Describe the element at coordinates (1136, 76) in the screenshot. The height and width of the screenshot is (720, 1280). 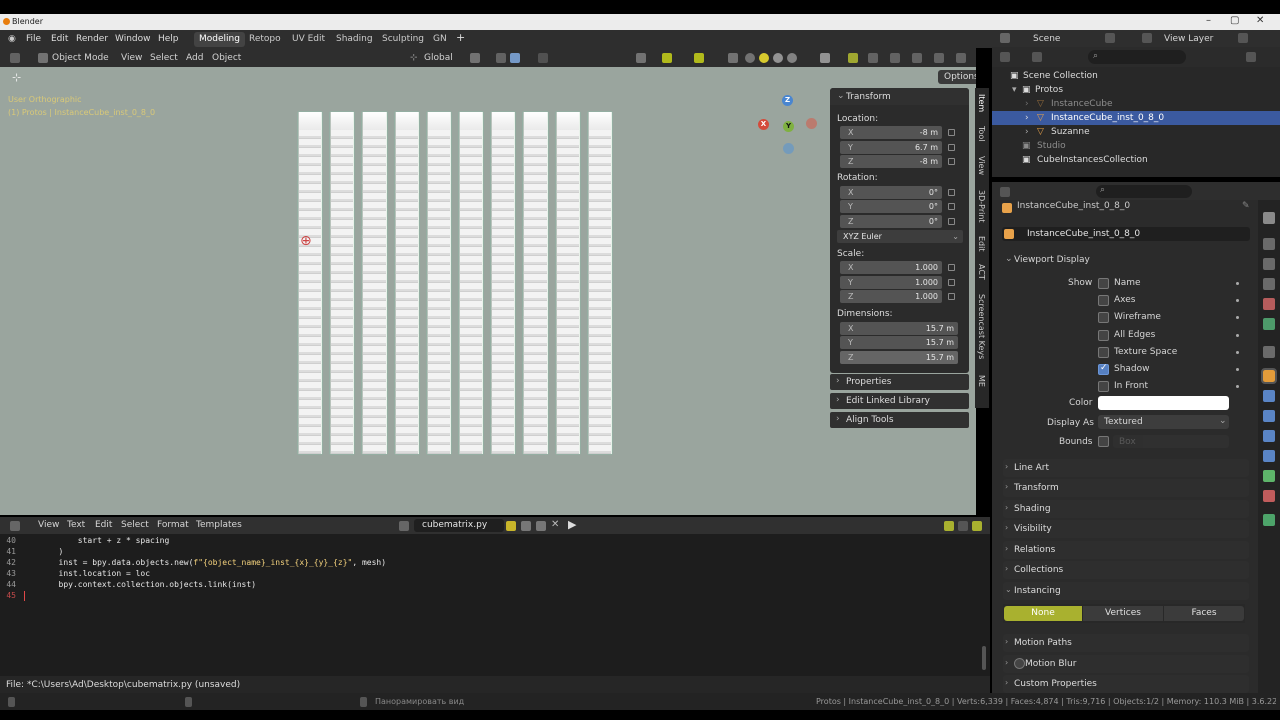
I see `outliner-row-scene-collection: ▣ Scene Collection` at that location.